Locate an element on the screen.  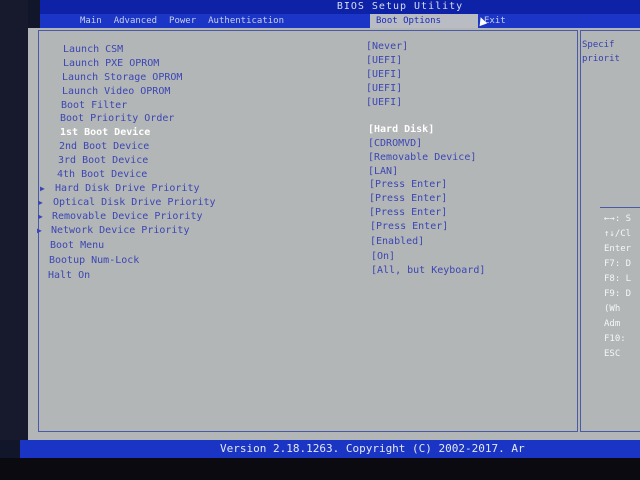
setting-boot-menu: Boot Menu is located at coordinates (77, 246).